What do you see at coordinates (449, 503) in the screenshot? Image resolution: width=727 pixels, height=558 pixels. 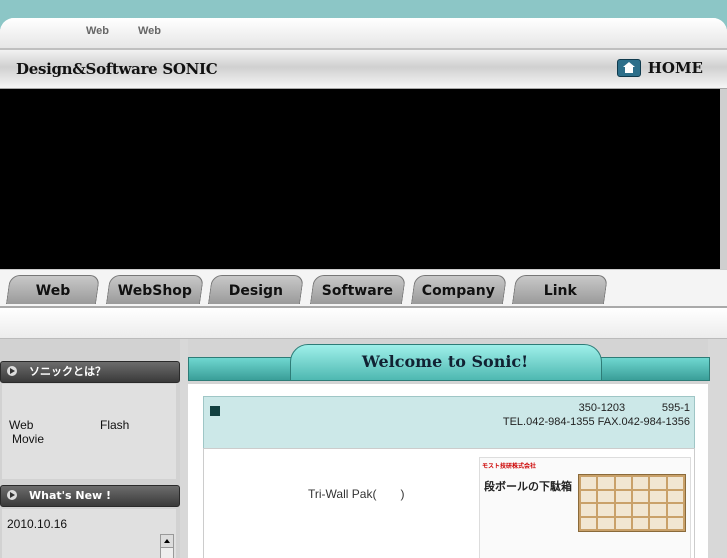 I see `product-section: Tri-Wall Pak( ) モスト技研株式会社 段ボールの下駄箱` at bounding box center [449, 503].